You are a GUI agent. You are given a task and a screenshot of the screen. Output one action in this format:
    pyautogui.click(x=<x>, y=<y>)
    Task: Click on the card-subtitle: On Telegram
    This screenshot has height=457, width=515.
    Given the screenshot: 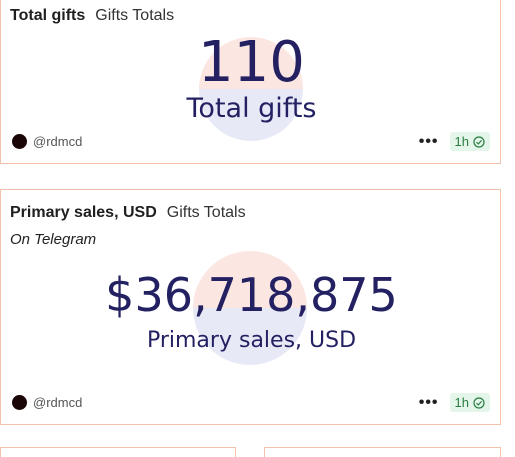 What is the action you would take?
    pyautogui.click(x=53, y=239)
    